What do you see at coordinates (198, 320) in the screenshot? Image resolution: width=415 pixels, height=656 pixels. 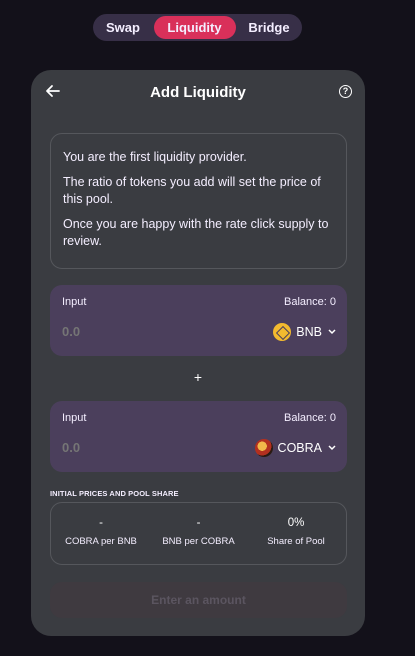 I see `input-panel-bnb: Input Balance: 0 BNB` at bounding box center [198, 320].